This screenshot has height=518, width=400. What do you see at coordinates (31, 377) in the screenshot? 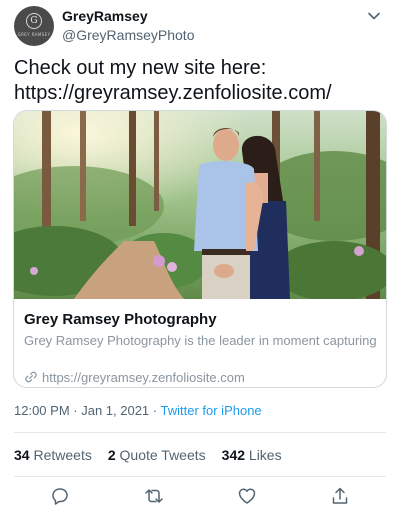
I see `link-icon` at bounding box center [31, 377].